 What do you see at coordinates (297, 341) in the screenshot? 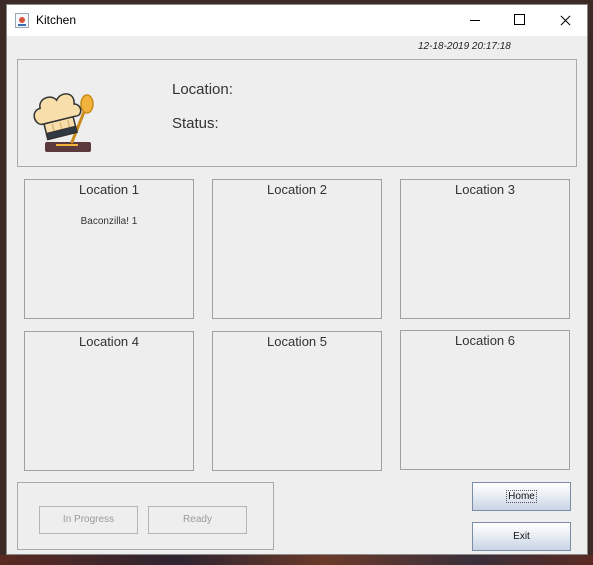
I see `location-title: Location 5` at bounding box center [297, 341].